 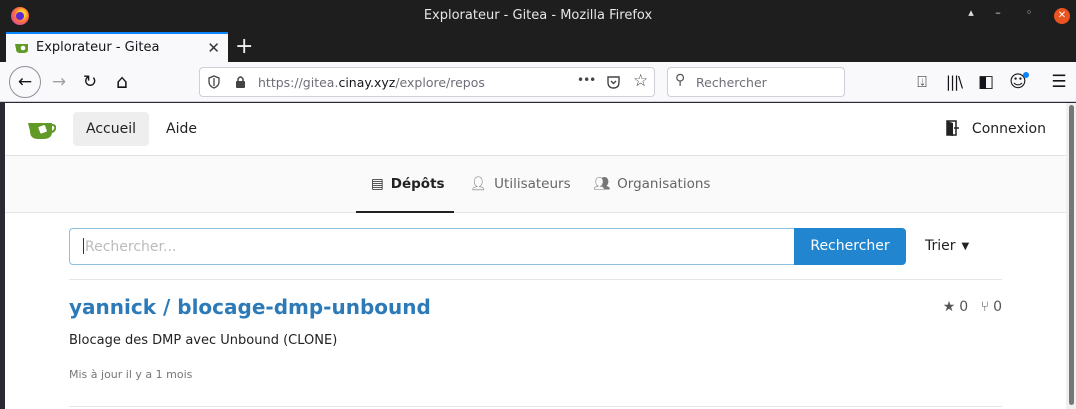 I want to click on site-header: Accueil Aide Connexion, so click(x=535, y=129).